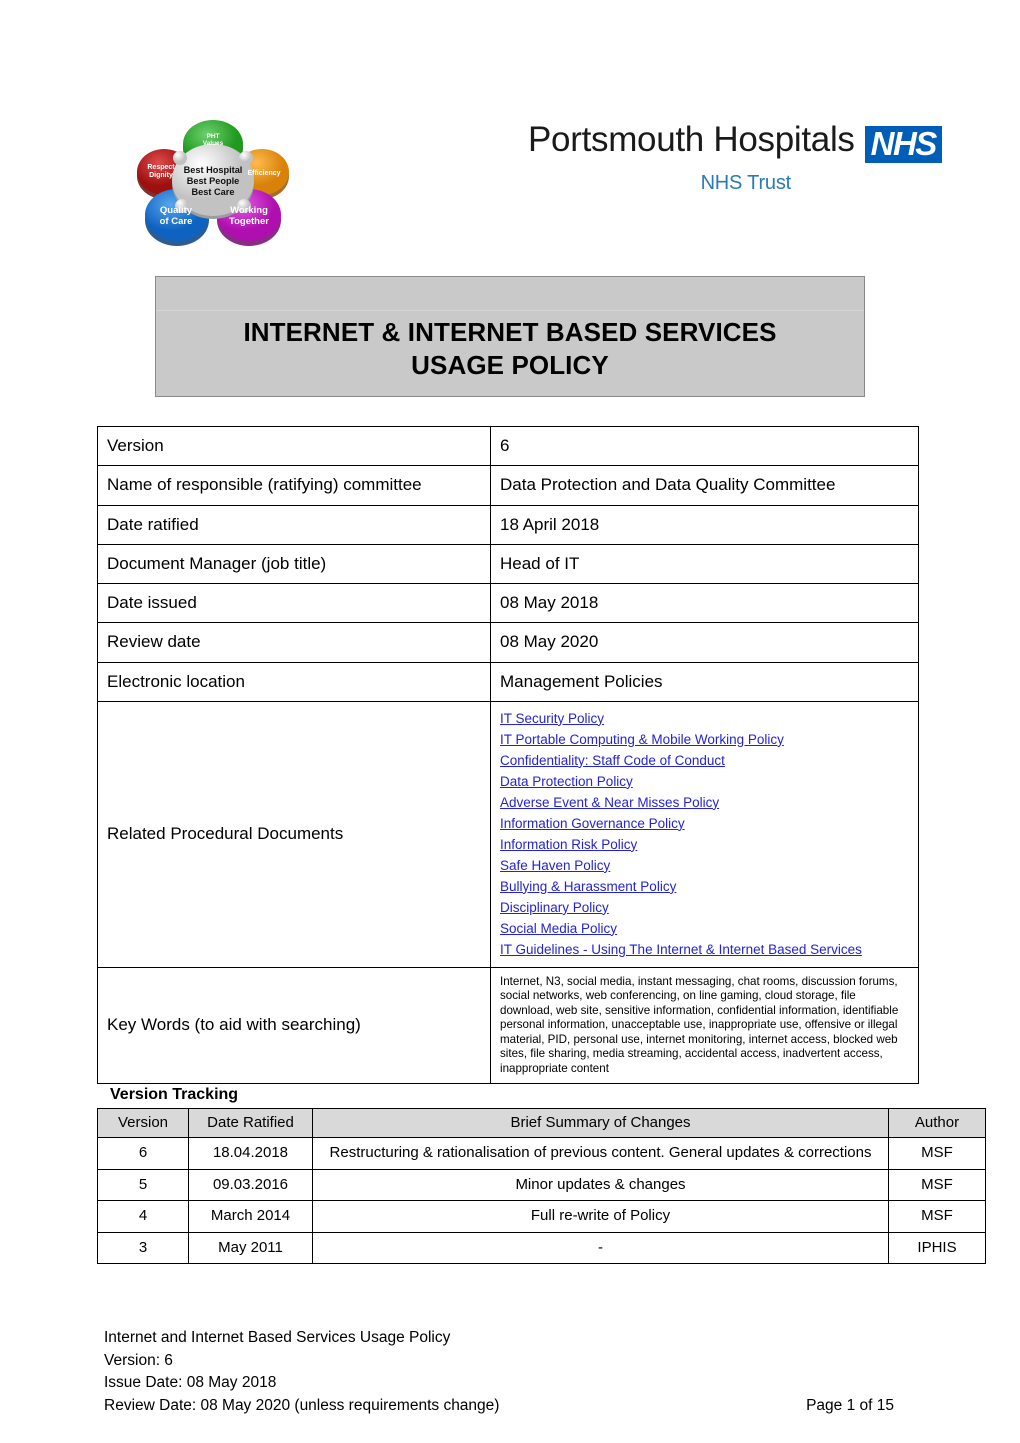 Image resolution: width=1020 pixels, height=1443 pixels. What do you see at coordinates (937, 1123) in the screenshot?
I see `column-header-author: Author` at bounding box center [937, 1123].